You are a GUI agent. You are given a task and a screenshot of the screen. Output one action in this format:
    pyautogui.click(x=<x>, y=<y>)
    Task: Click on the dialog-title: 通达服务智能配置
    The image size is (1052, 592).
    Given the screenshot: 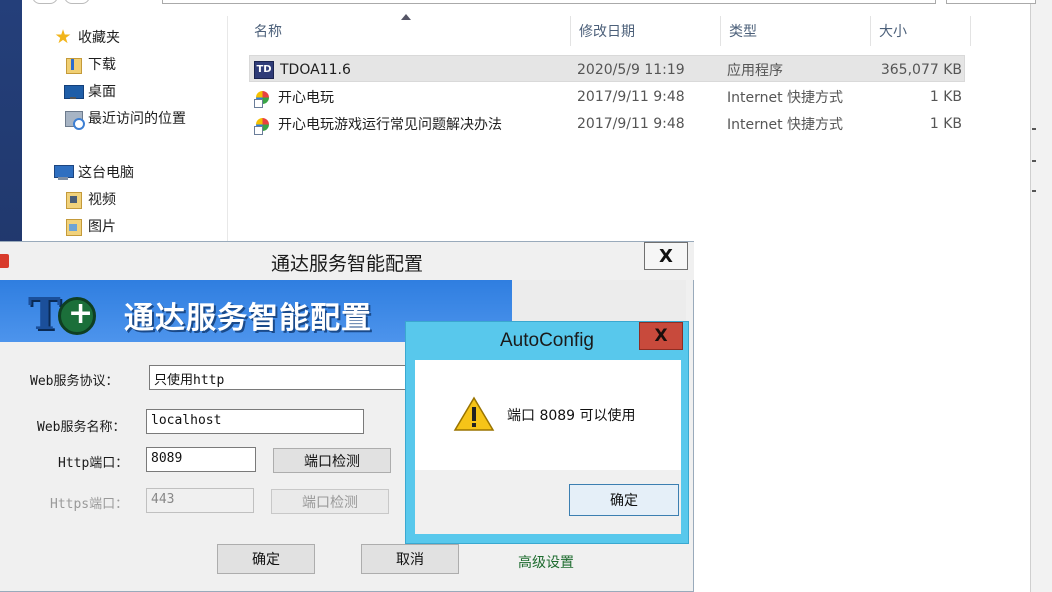 What is the action you would take?
    pyautogui.click(x=346, y=264)
    